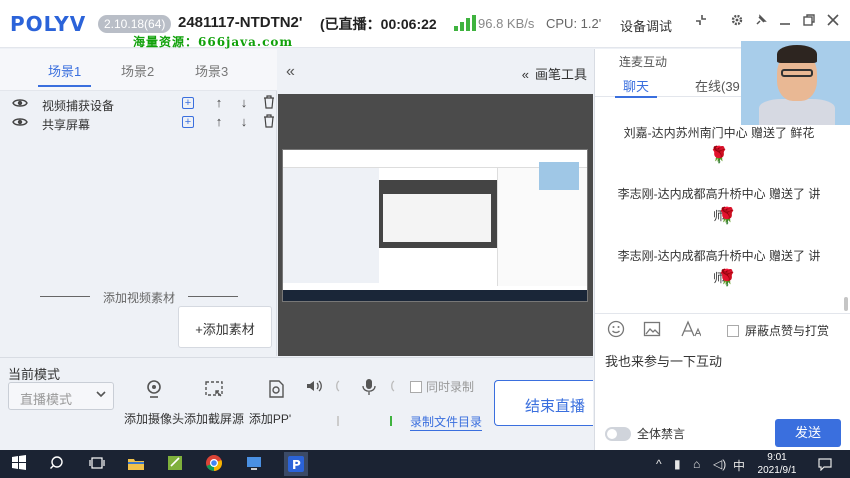  I want to click on volume-icon: ◁), so click(719, 464).